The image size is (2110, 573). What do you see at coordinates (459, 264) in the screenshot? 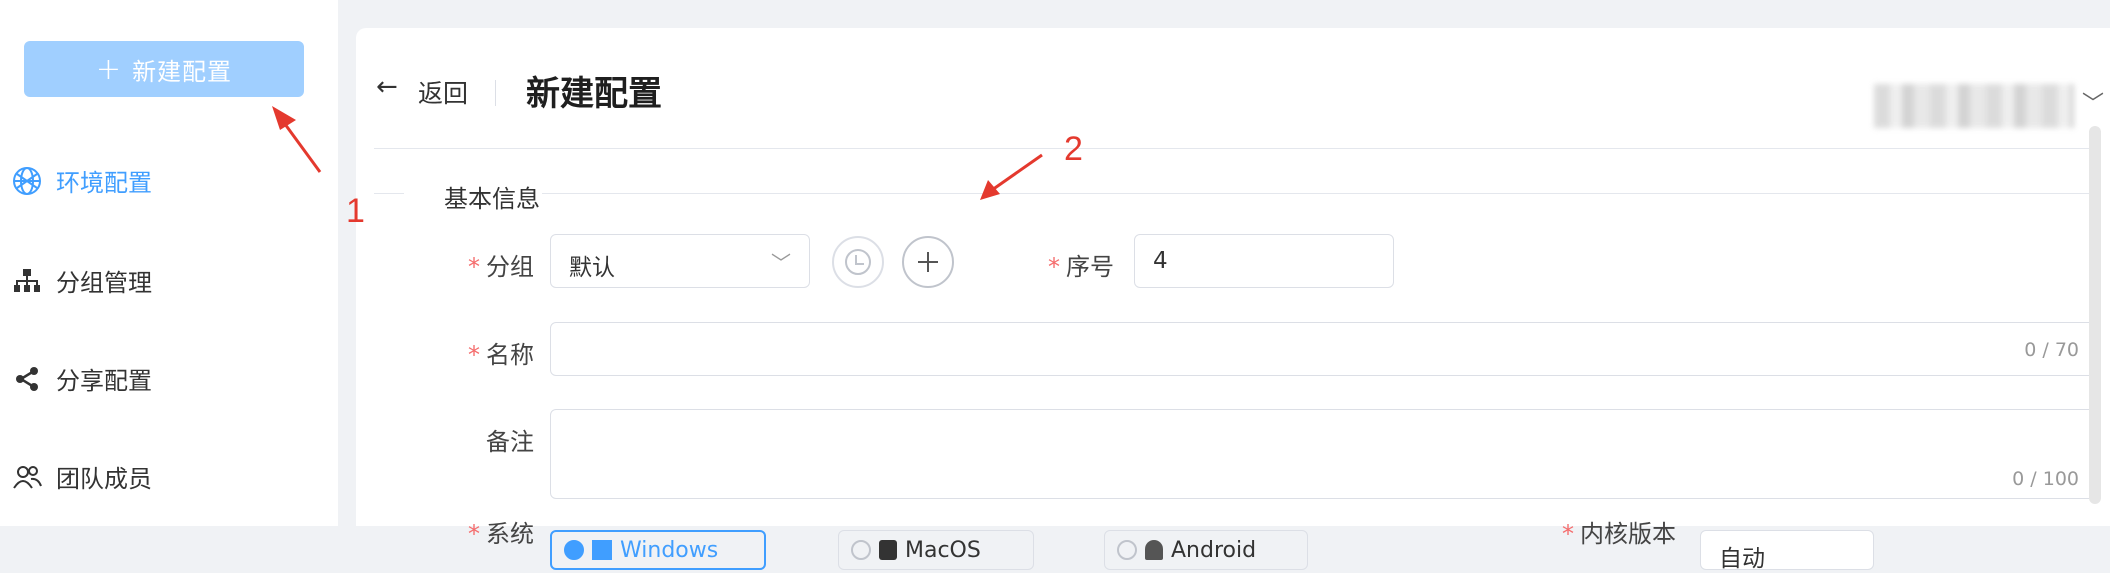
I see `group-label: * 分组` at bounding box center [459, 264].